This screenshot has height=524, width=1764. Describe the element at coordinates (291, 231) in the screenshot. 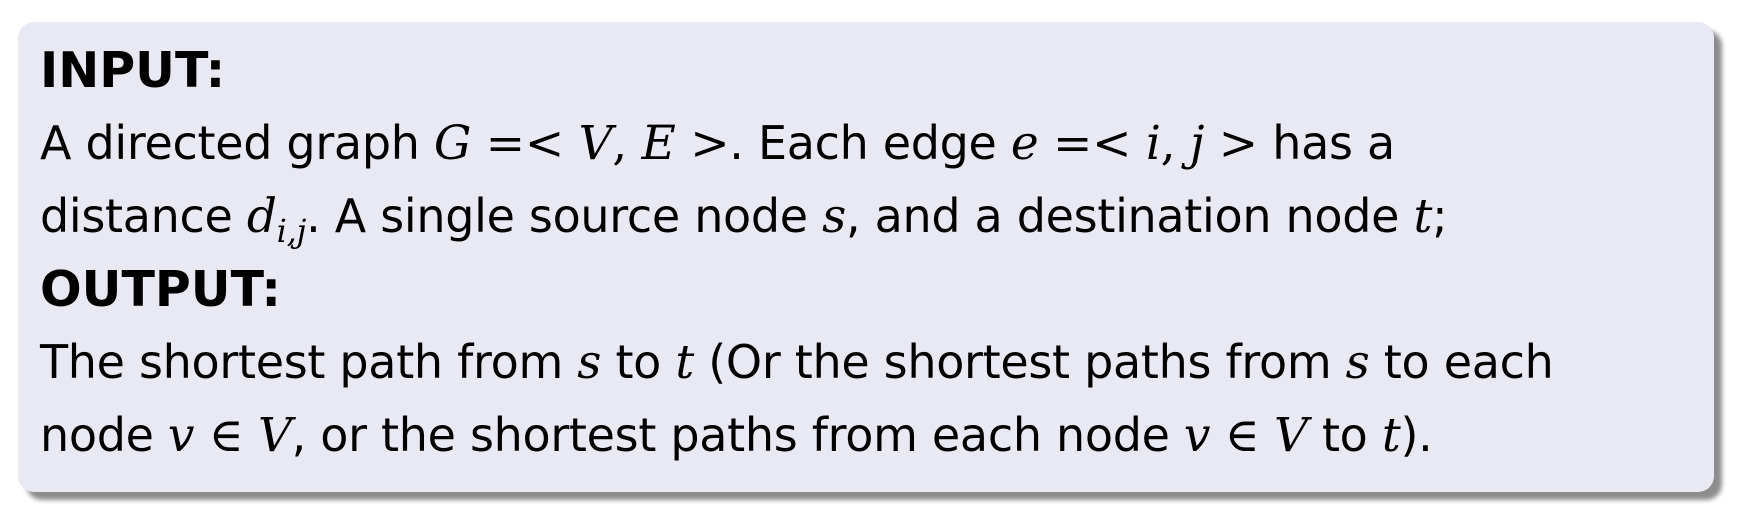

I see `math-subscript: i,j` at that location.